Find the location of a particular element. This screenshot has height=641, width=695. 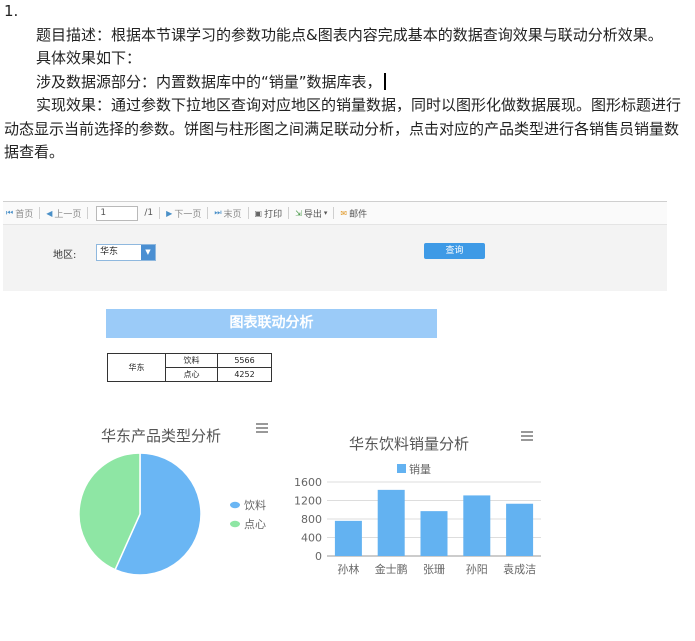

y-tick-label: 800 is located at coordinates (311, 519).